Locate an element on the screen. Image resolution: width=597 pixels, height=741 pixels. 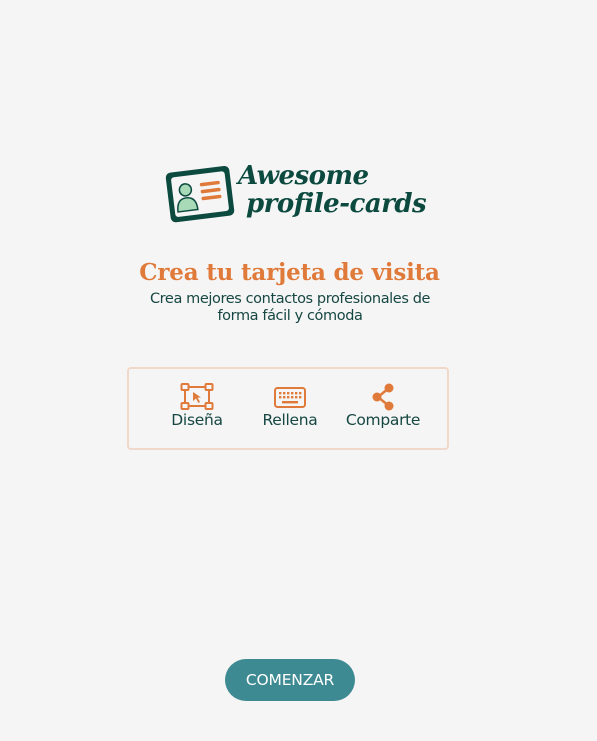
start-button: COMENZAR is located at coordinates (290, 680).